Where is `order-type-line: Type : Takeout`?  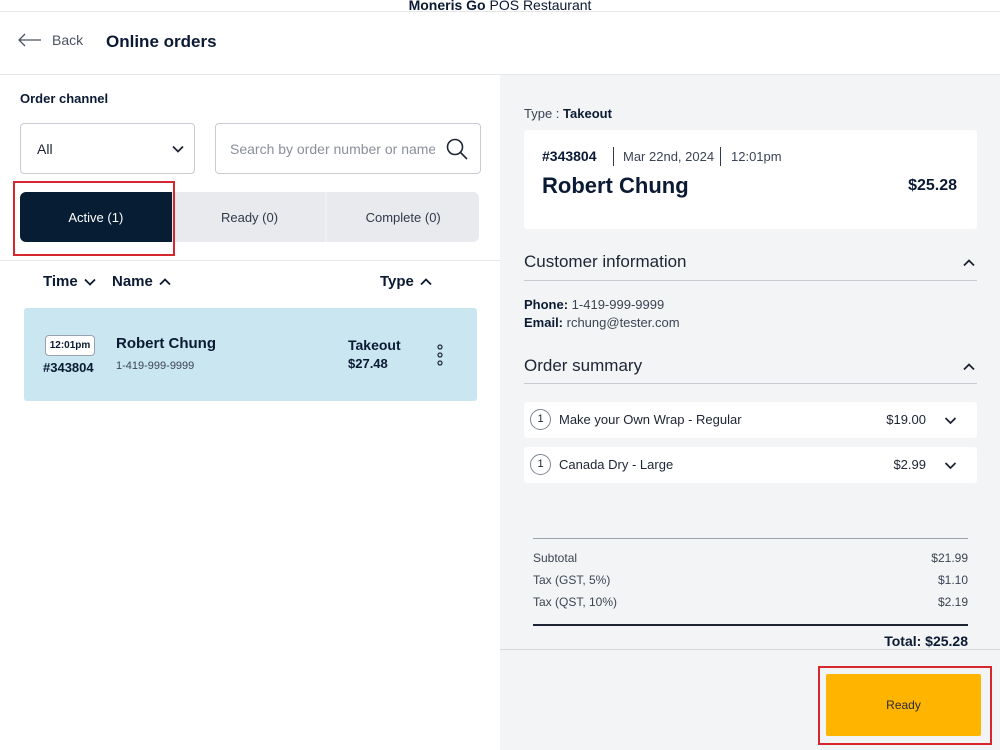
order-type-line: Type : Takeout is located at coordinates (568, 113).